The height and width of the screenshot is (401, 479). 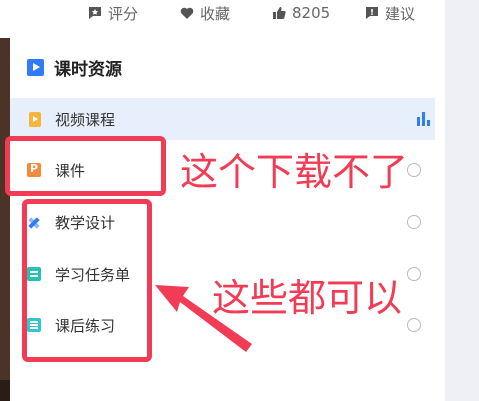 I want to click on suggest-button: 建议, so click(x=390, y=13).